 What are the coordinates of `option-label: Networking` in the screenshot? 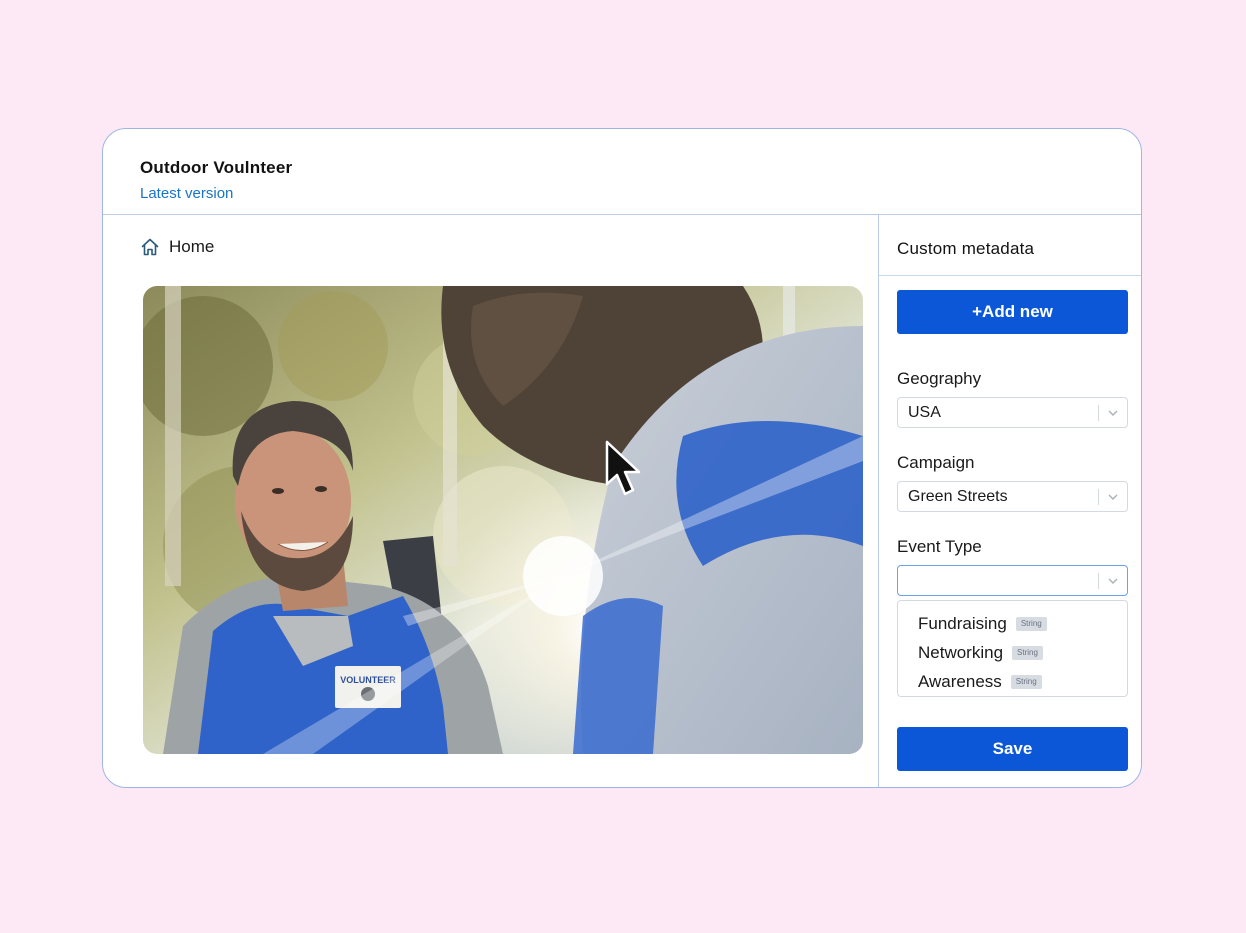 It's located at (961, 652).